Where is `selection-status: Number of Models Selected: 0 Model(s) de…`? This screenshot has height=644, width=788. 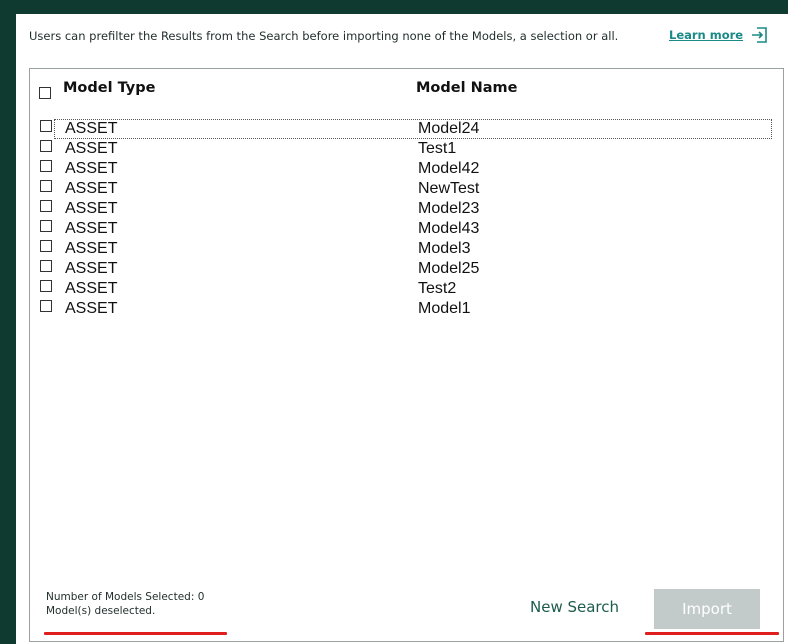
selection-status: Number of Models Selected: 0 Model(s) de… is located at coordinates (125, 604).